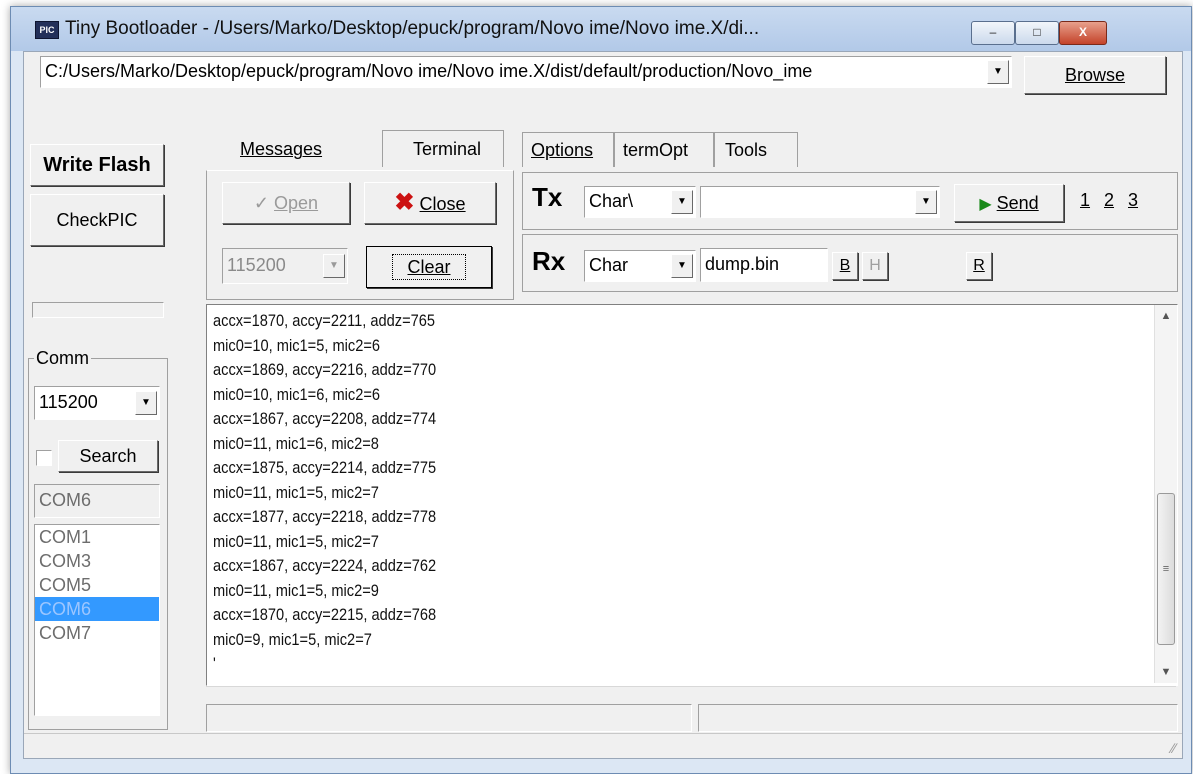  What do you see at coordinates (296, 443) in the screenshot?
I see `terminal-line: mic0=11, mic1=6, mic2=8` at bounding box center [296, 443].